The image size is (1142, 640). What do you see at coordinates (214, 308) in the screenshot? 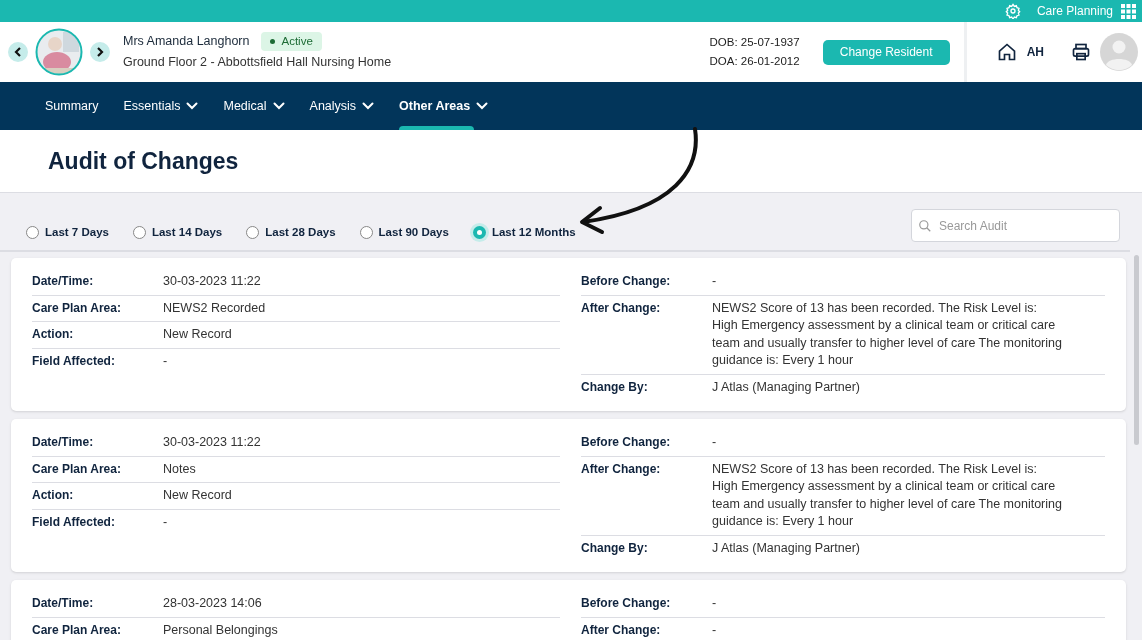
I see `field-value: NEWS2 Recorded` at bounding box center [214, 308].